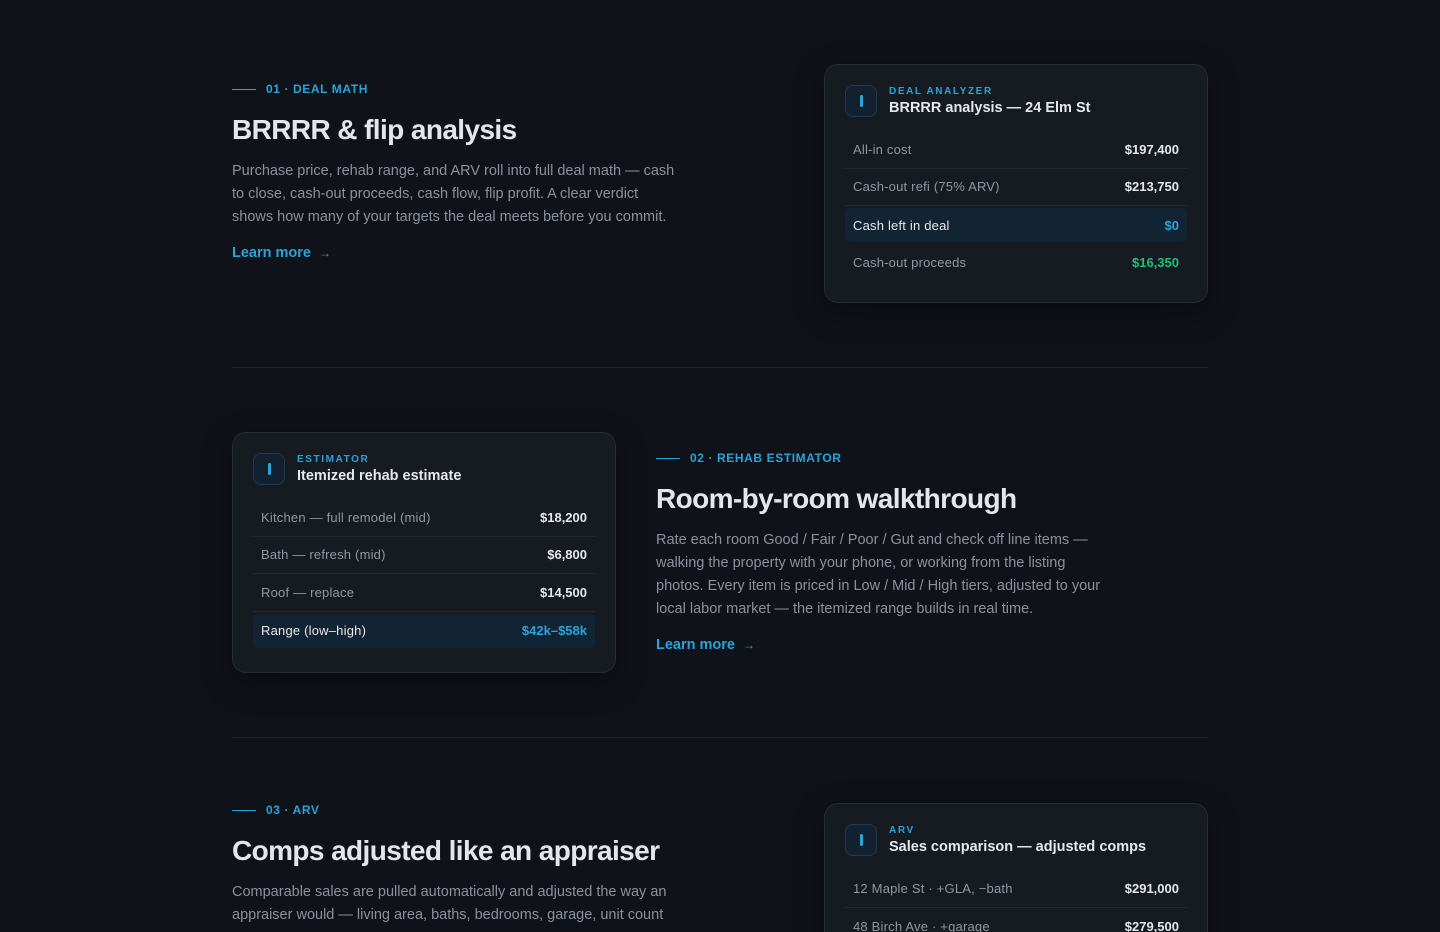 This screenshot has width=1440, height=932. I want to click on row-value: $291,000, so click(1151, 888).